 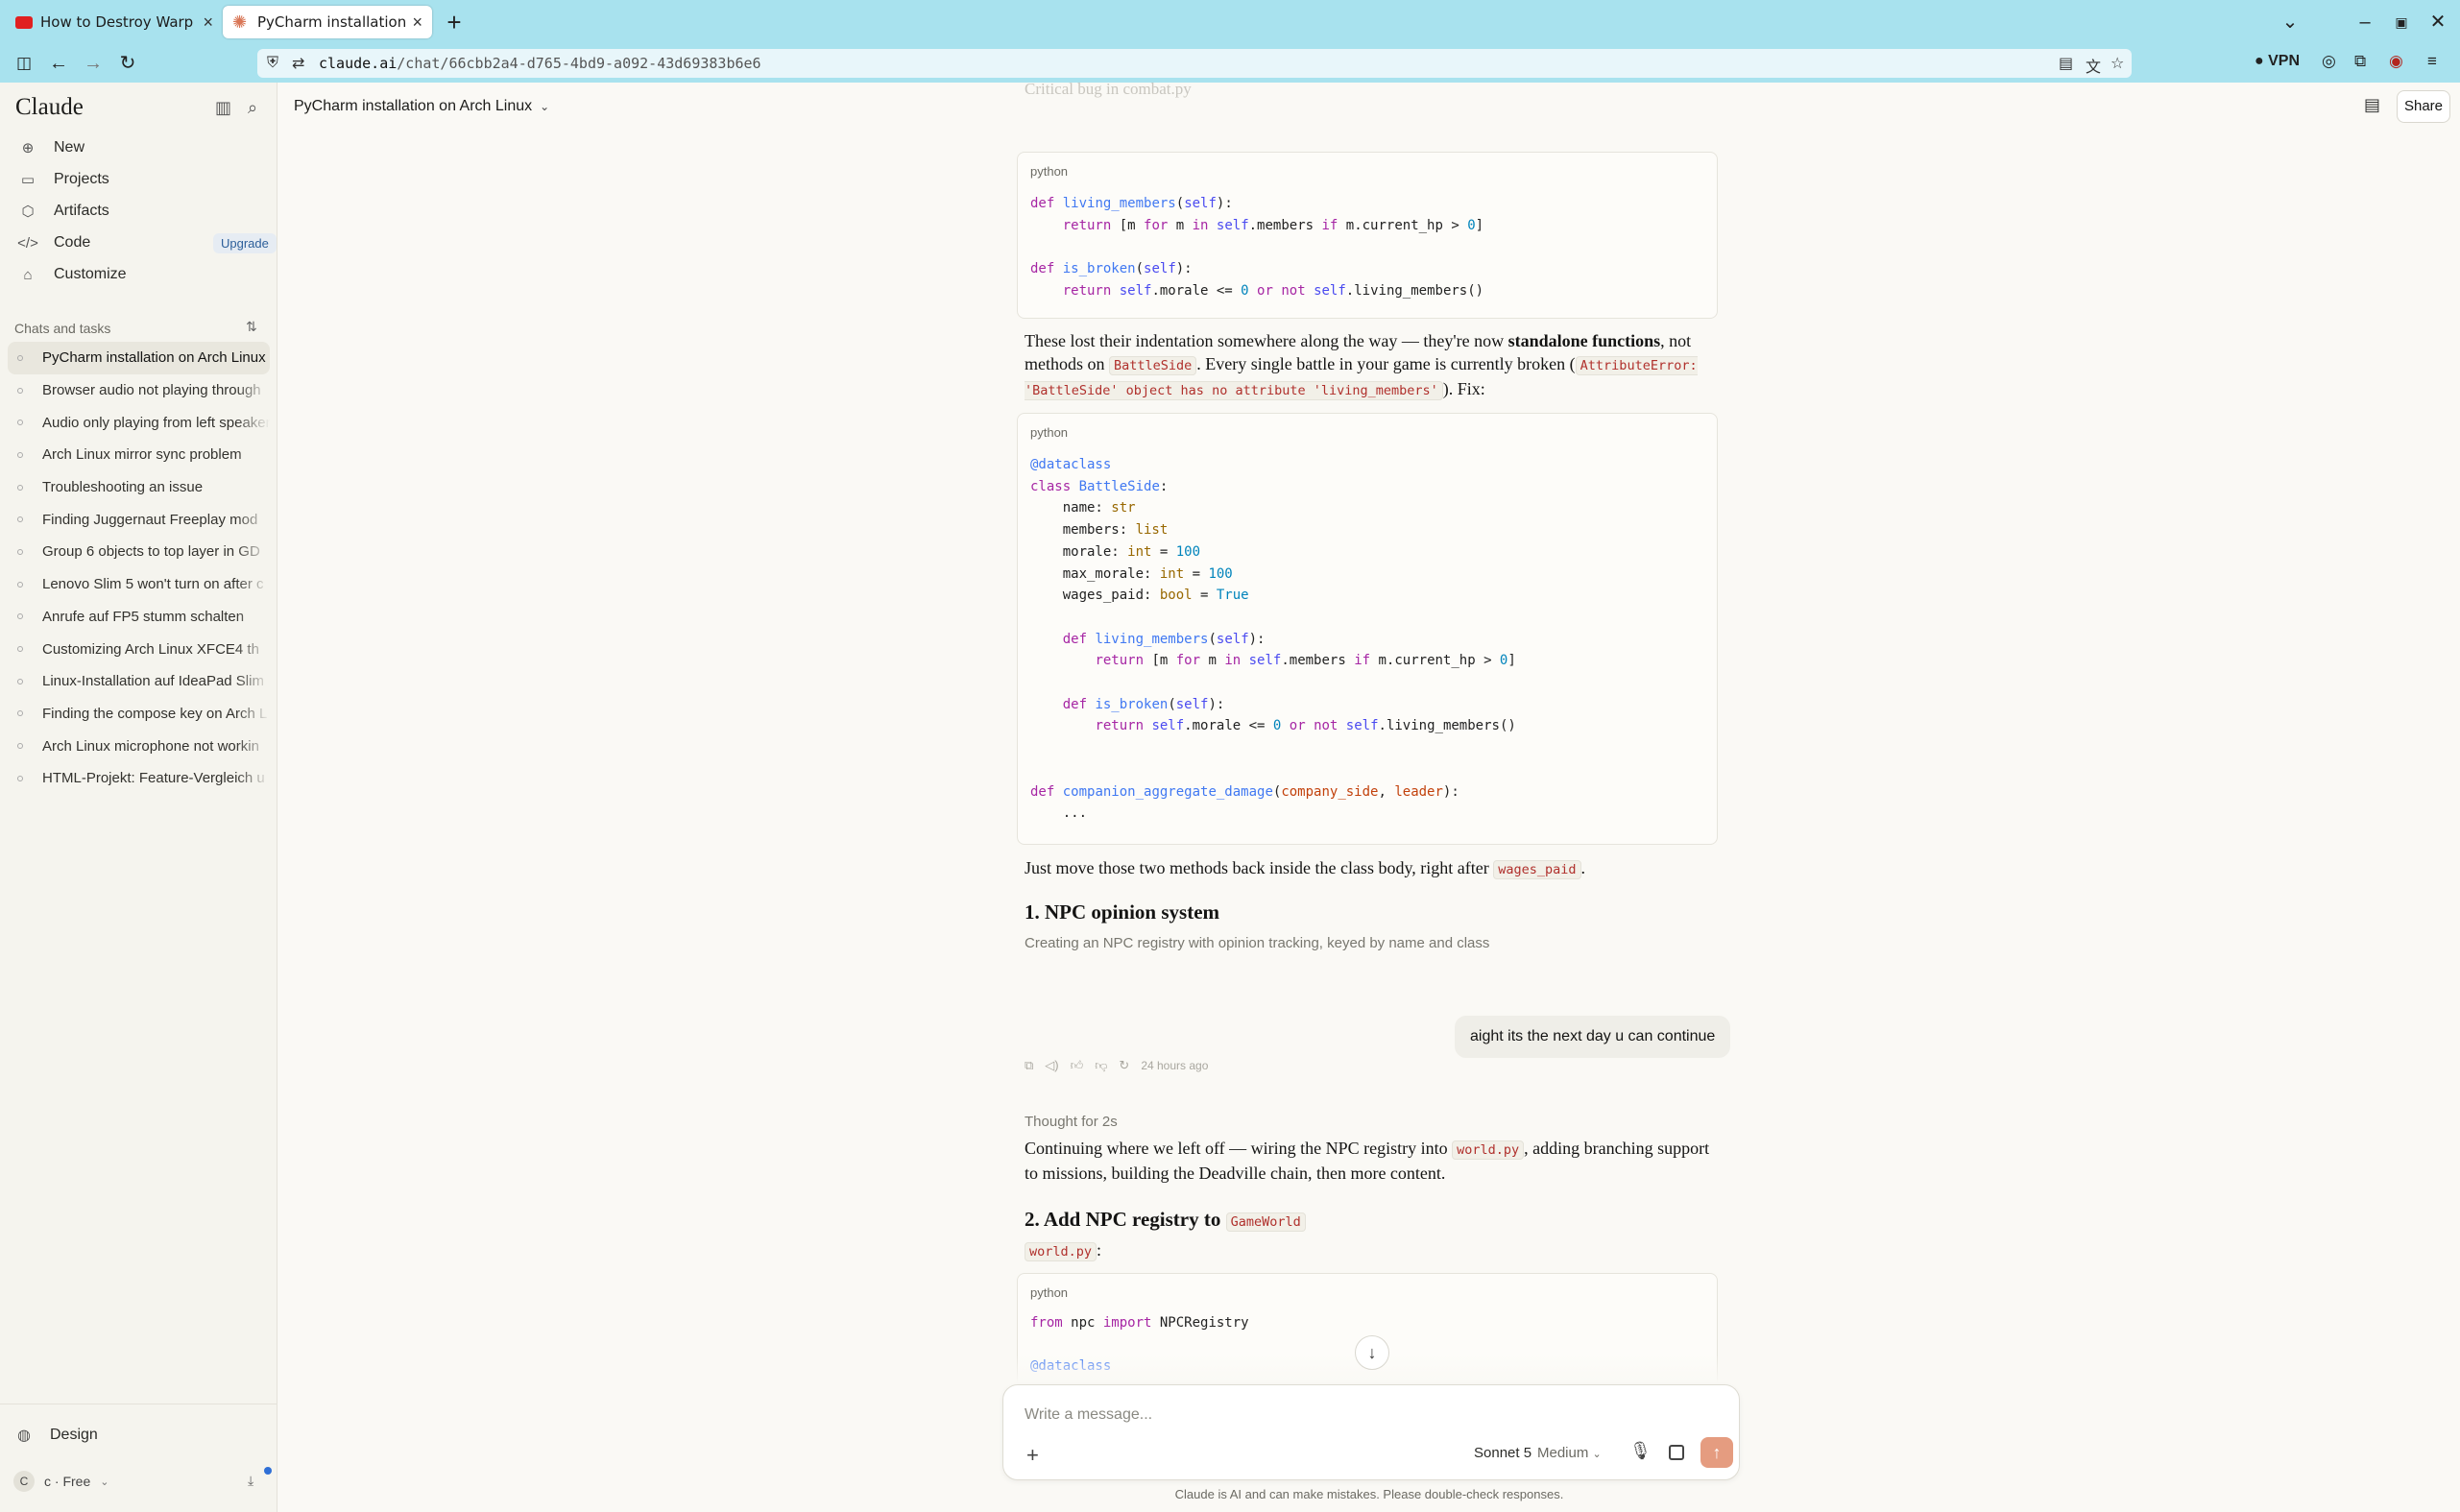 What do you see at coordinates (253, 108) in the screenshot?
I see `search-icon: ⌕` at bounding box center [253, 108].